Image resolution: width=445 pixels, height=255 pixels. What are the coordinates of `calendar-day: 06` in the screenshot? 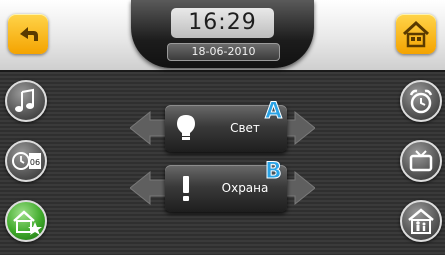 It's located at (35, 162).